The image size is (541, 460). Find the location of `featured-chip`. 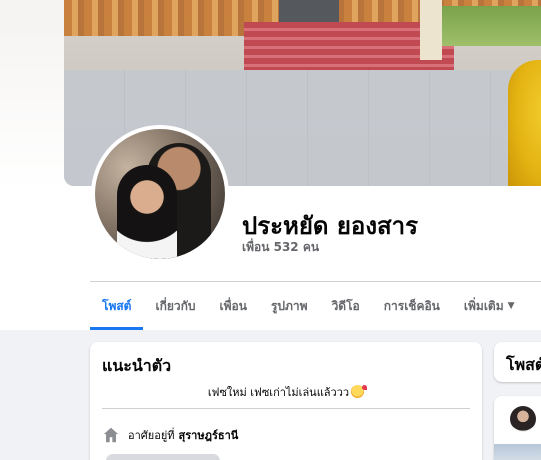

featured-chip is located at coordinates (163, 457).